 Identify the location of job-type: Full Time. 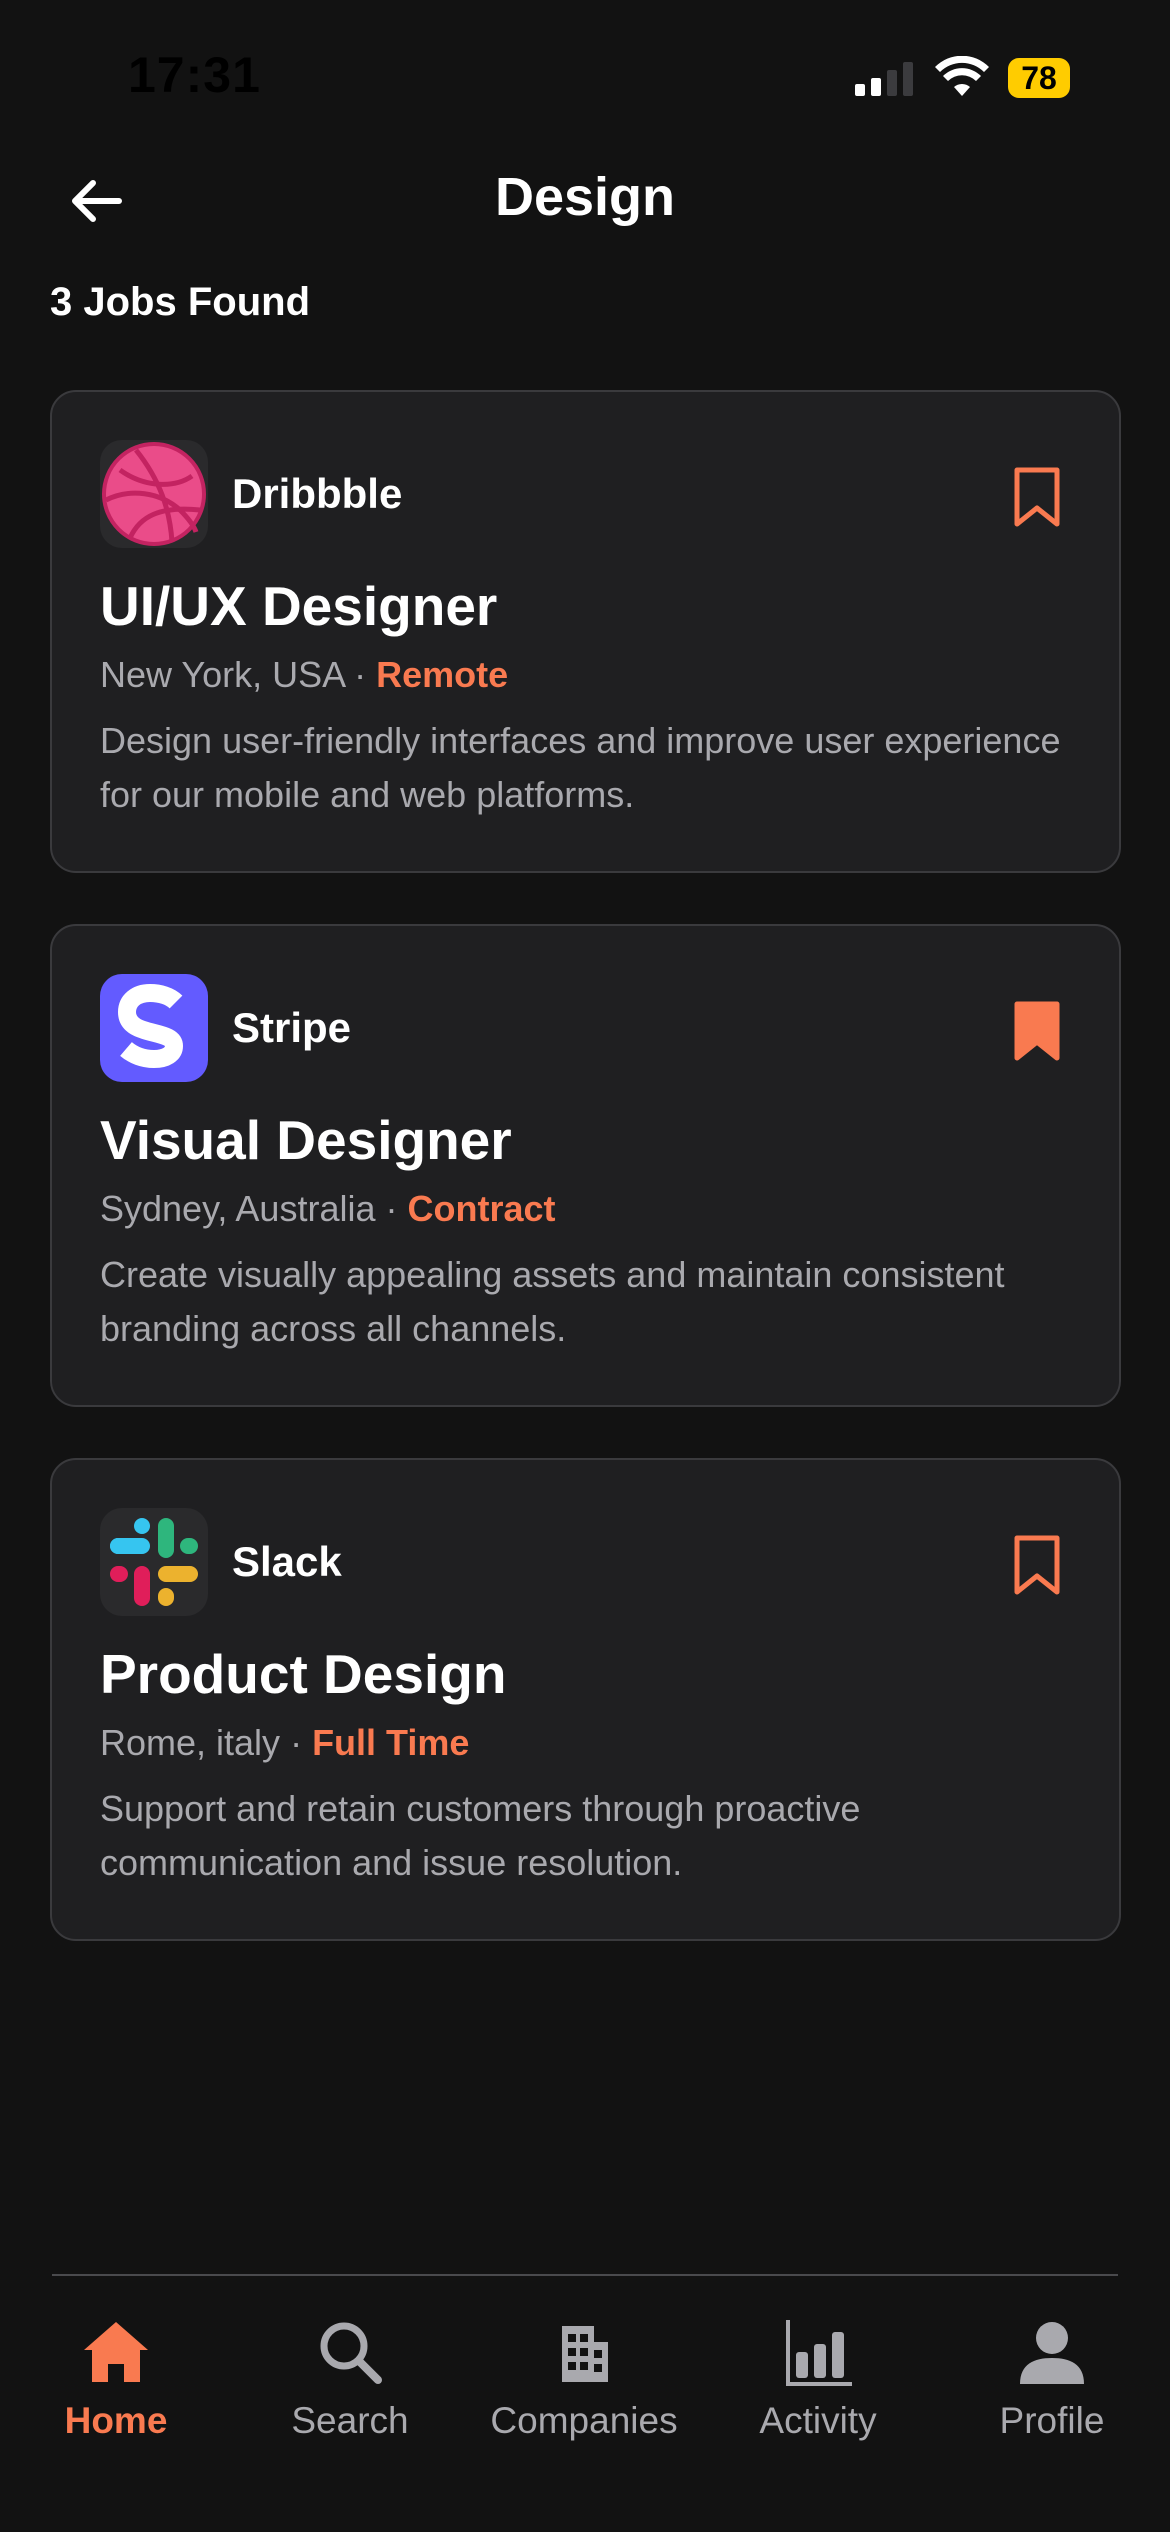
(391, 1742).